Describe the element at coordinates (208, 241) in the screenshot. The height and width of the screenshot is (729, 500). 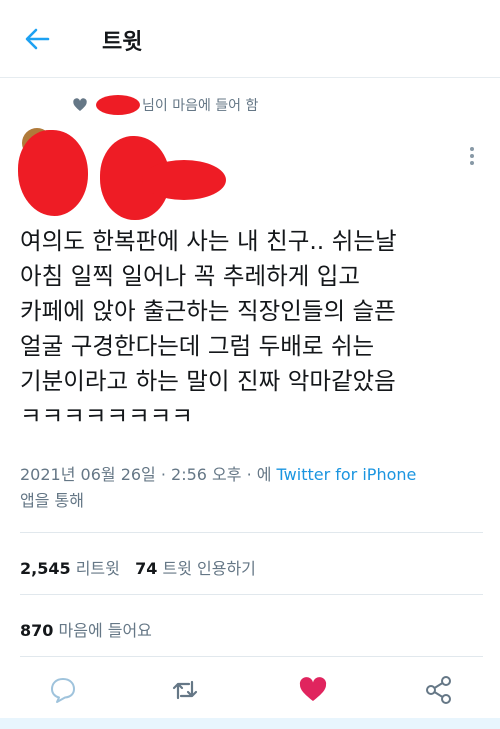
I see `tweet-line: 여의도 한복판에 사는 내 친구.. 쉬는날` at that location.